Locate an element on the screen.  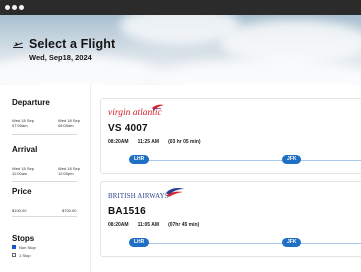
flight-number: BA1516 is located at coordinates (127, 211).